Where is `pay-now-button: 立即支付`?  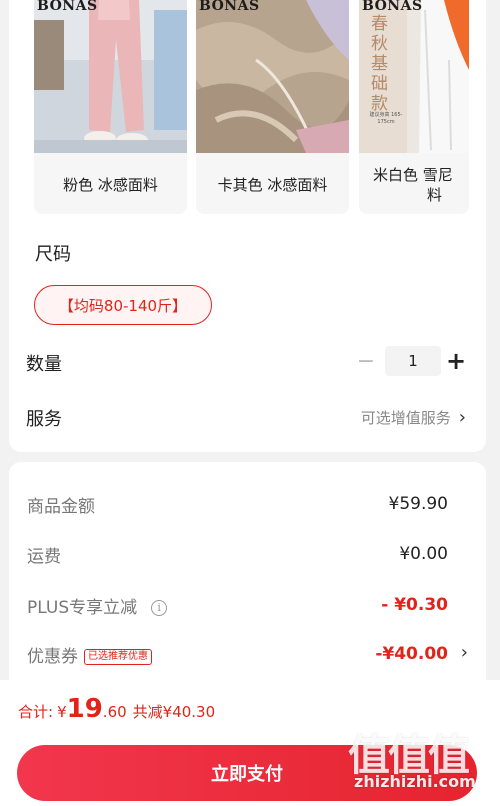
pay-now-button: 立即支付 is located at coordinates (247, 773).